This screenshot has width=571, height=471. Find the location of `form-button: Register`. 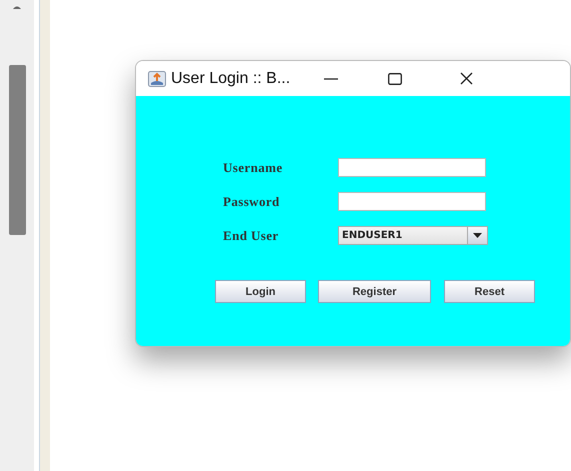

form-button: Register is located at coordinates (374, 291).